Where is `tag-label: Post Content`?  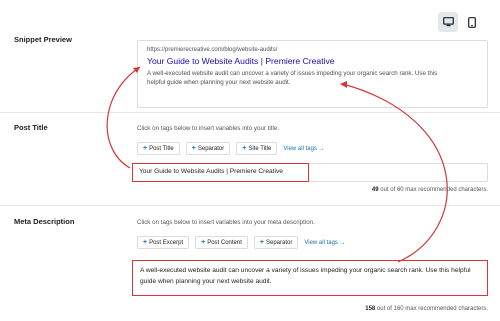 tag-label: Post Content is located at coordinates (224, 242).